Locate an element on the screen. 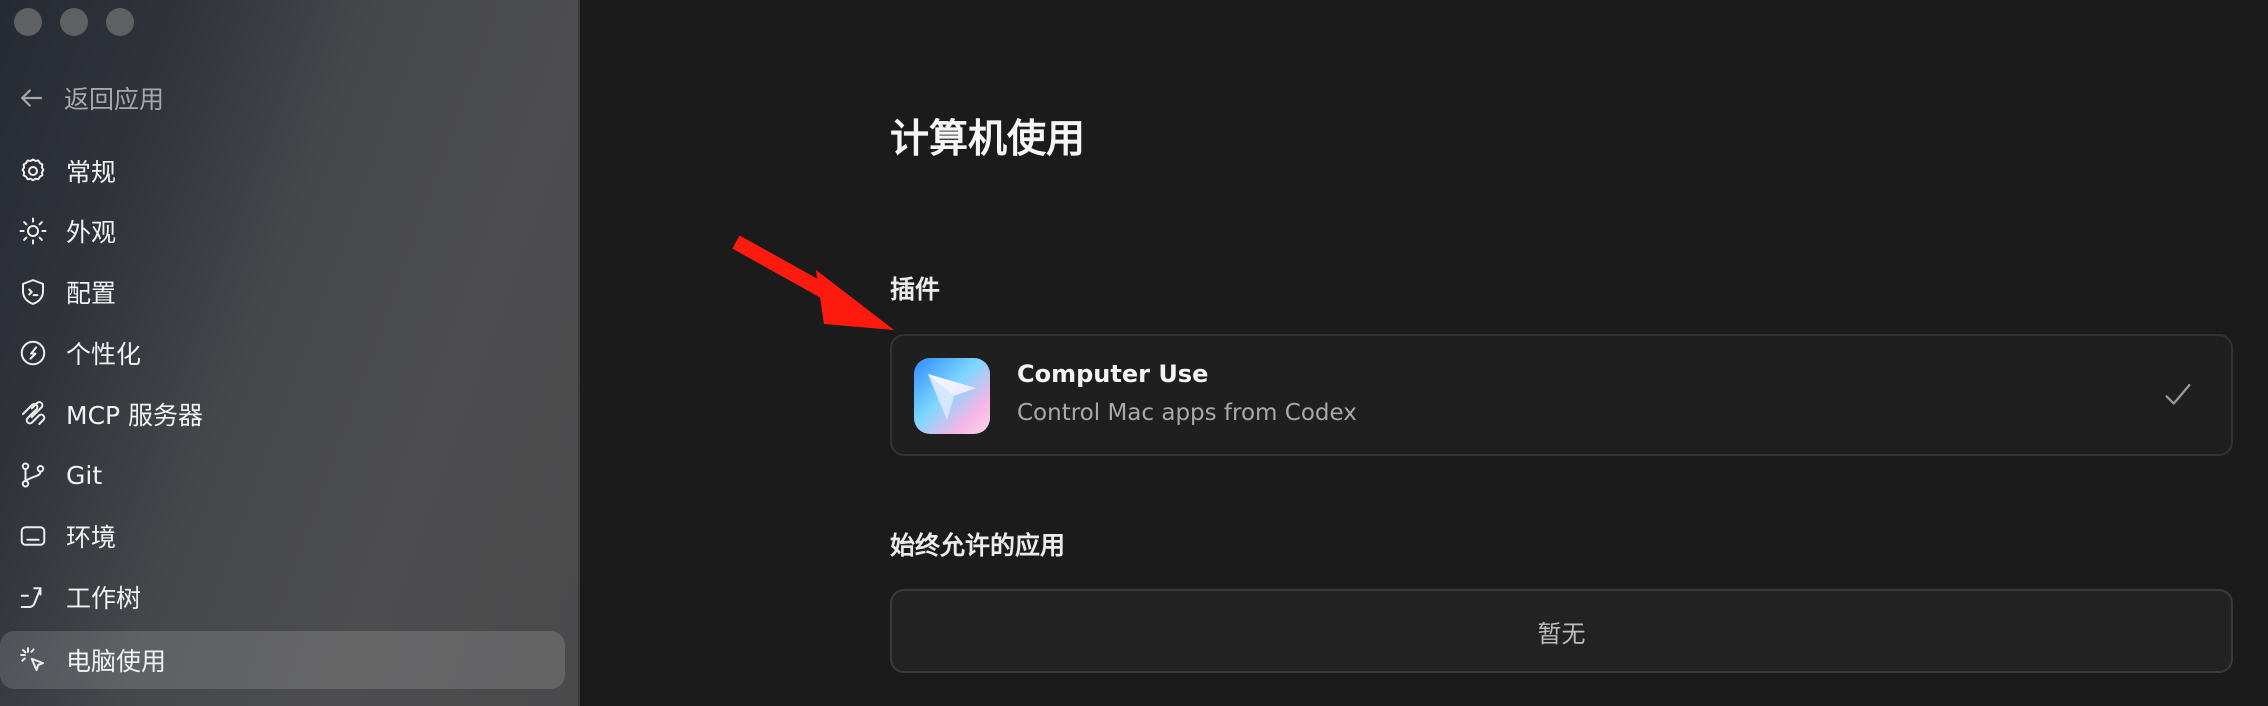 Image resolution: width=2268 pixels, height=706 pixels. allowed-apps-section-title: 始终允许的应用 is located at coordinates (978, 545).